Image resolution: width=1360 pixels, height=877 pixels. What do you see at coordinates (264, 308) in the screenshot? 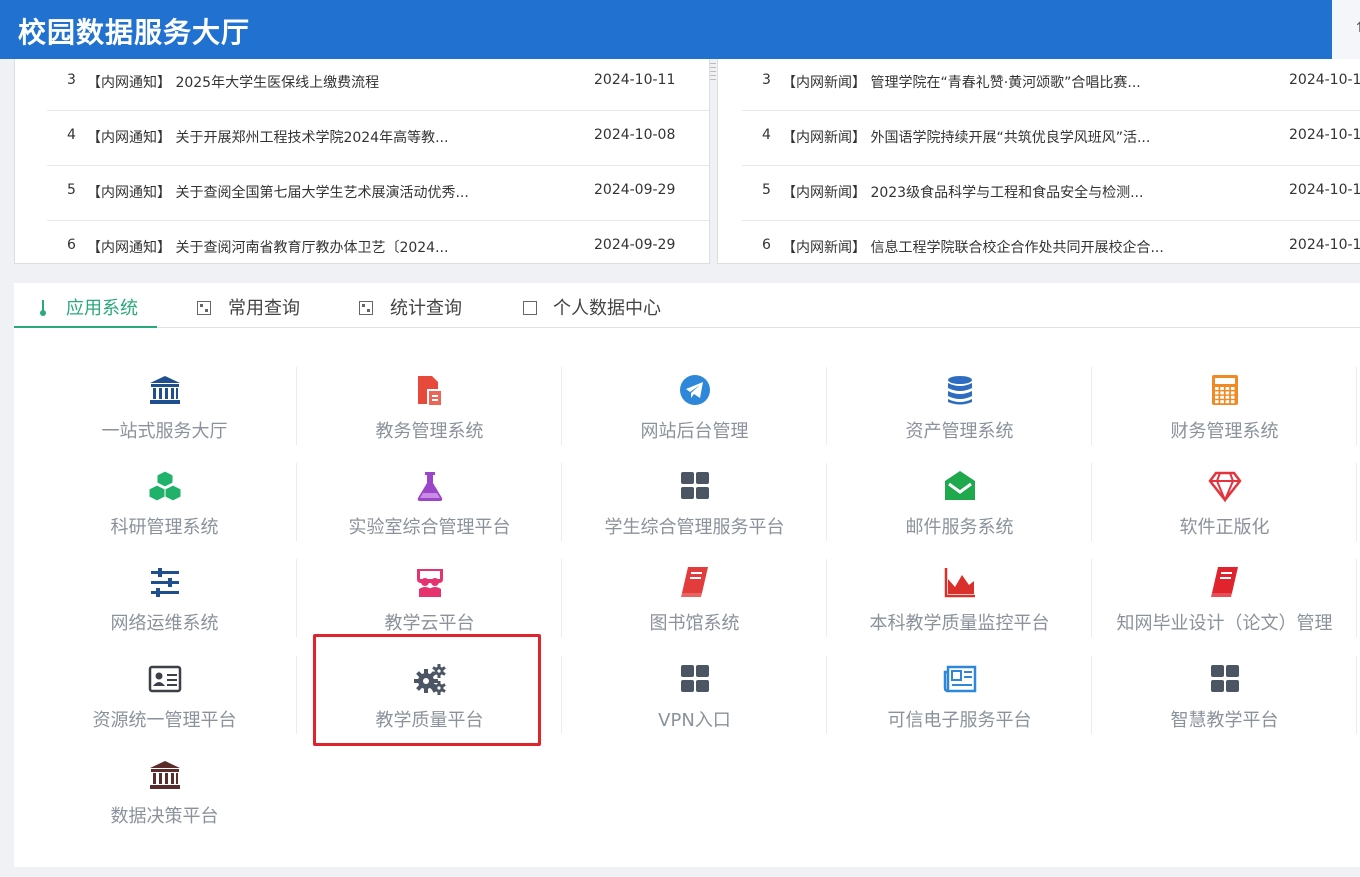
I see `tab-label: 常用查询` at bounding box center [264, 308].